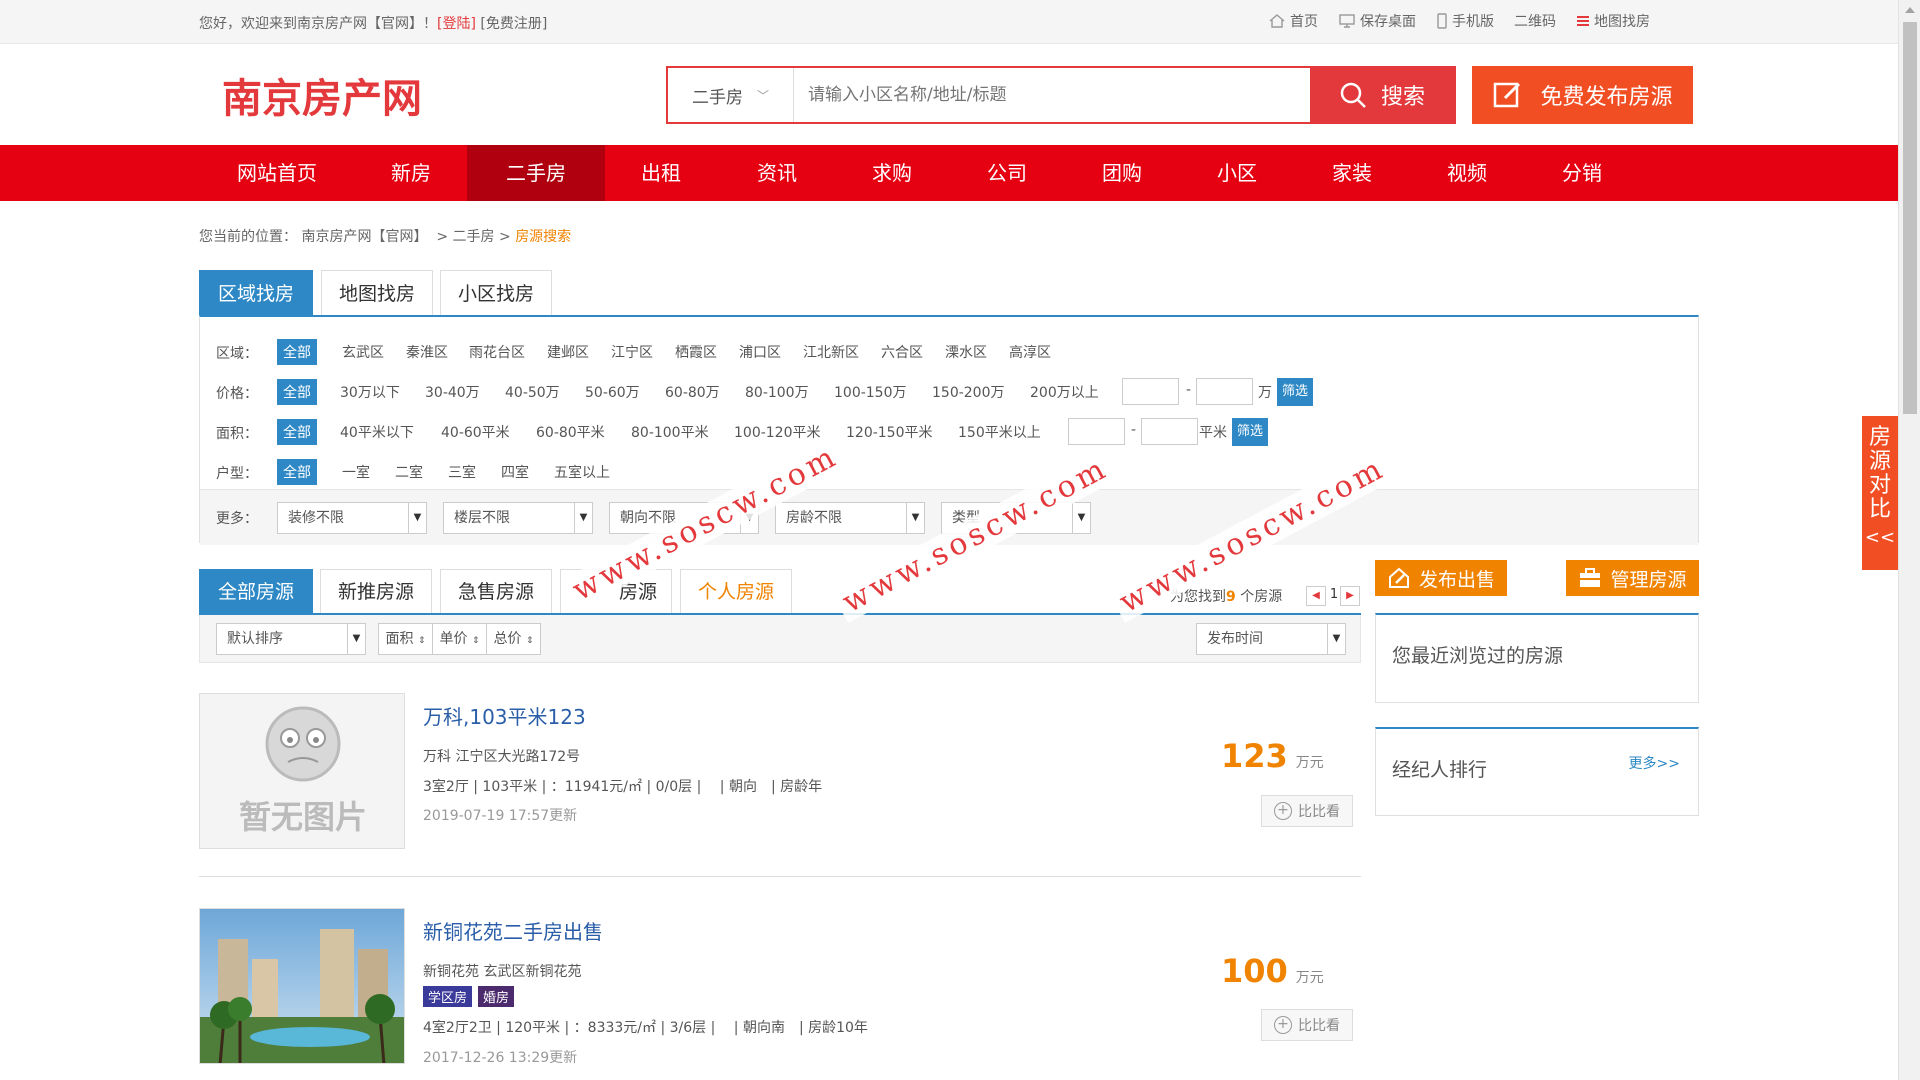  What do you see at coordinates (515, 472) in the screenshot?
I see `filter-option: 四室` at bounding box center [515, 472].